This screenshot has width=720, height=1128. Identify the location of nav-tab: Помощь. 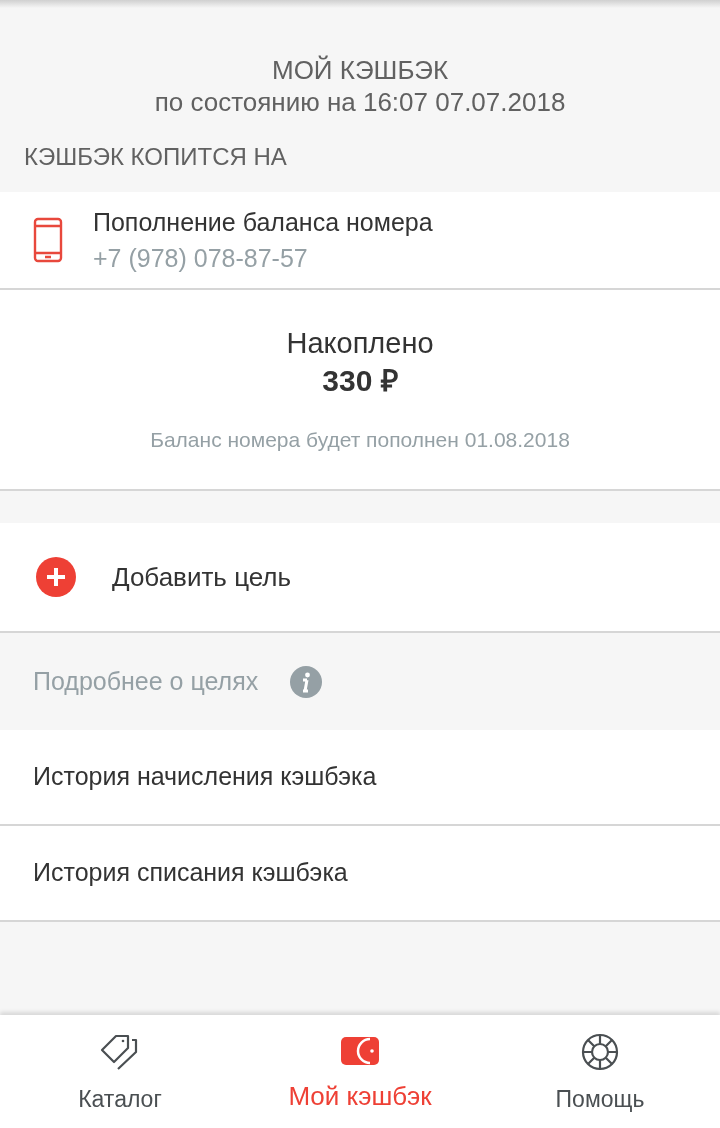
(600, 1071).